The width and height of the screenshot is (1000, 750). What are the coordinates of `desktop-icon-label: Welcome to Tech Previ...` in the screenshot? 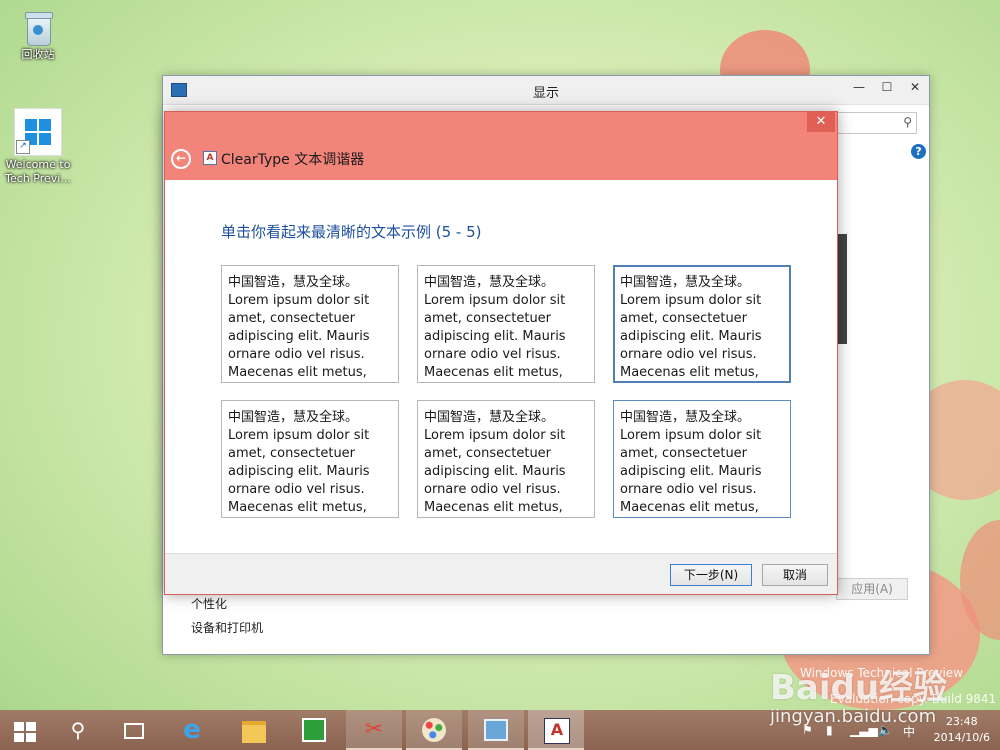 It's located at (38, 171).